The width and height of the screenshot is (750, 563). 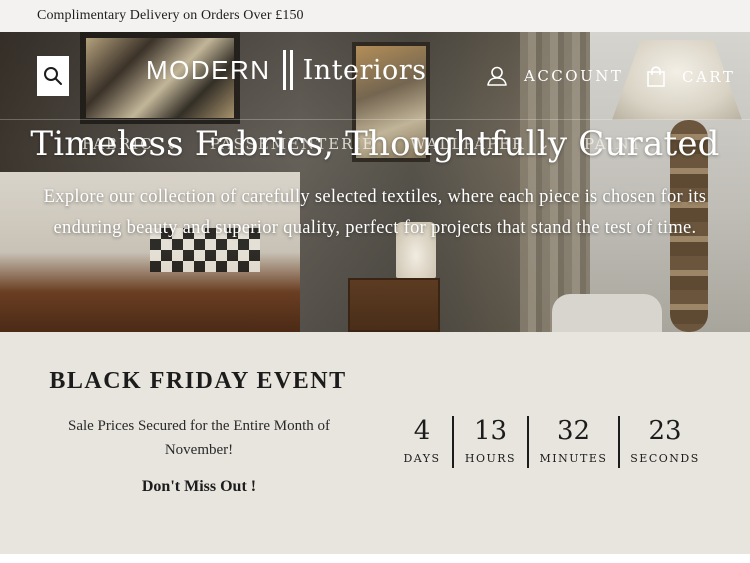 I want to click on countdown-hours: 13 HOURS, so click(x=491, y=442).